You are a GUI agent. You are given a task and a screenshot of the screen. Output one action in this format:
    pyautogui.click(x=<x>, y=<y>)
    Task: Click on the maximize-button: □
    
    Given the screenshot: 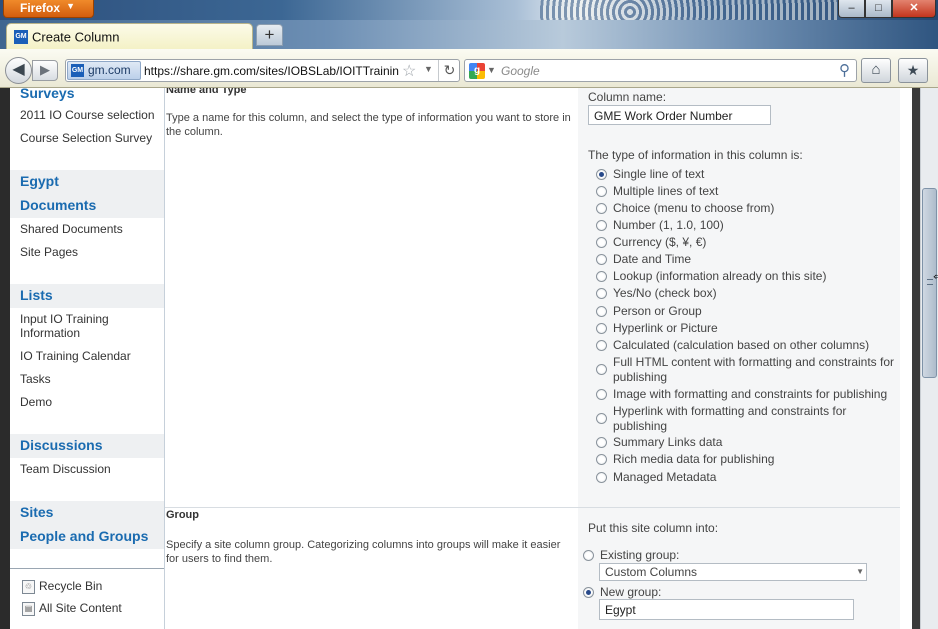 What is the action you would take?
    pyautogui.click(x=878, y=9)
    